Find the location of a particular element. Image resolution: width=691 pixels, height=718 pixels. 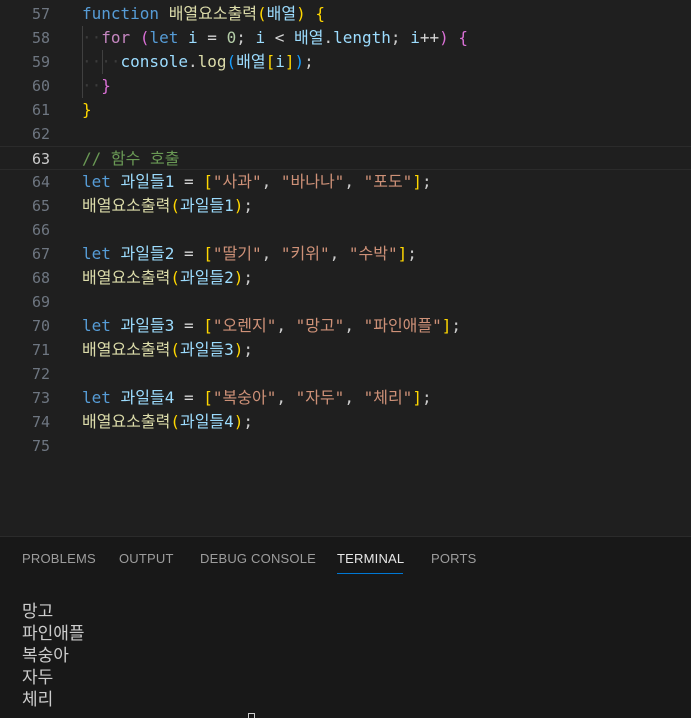

code-text: let 과일들4 = ["복숭아", "자두", "체리"]; is located at coordinates (257, 397).